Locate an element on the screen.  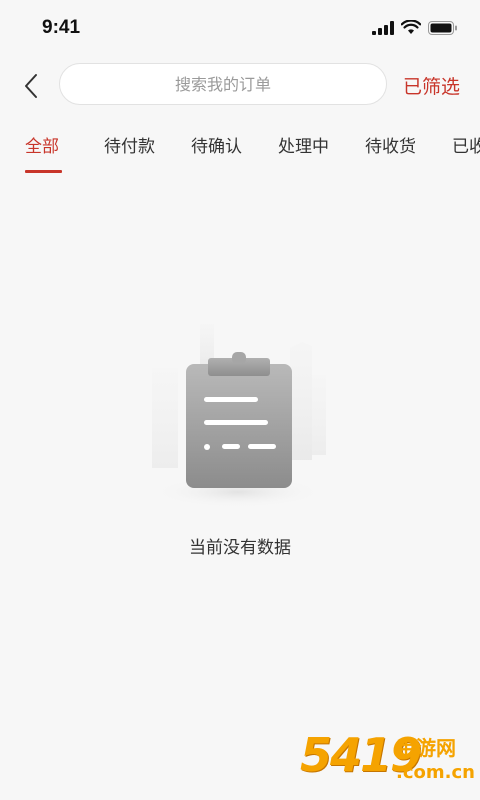
tab-processing: 处理中 is located at coordinates (303, 144).